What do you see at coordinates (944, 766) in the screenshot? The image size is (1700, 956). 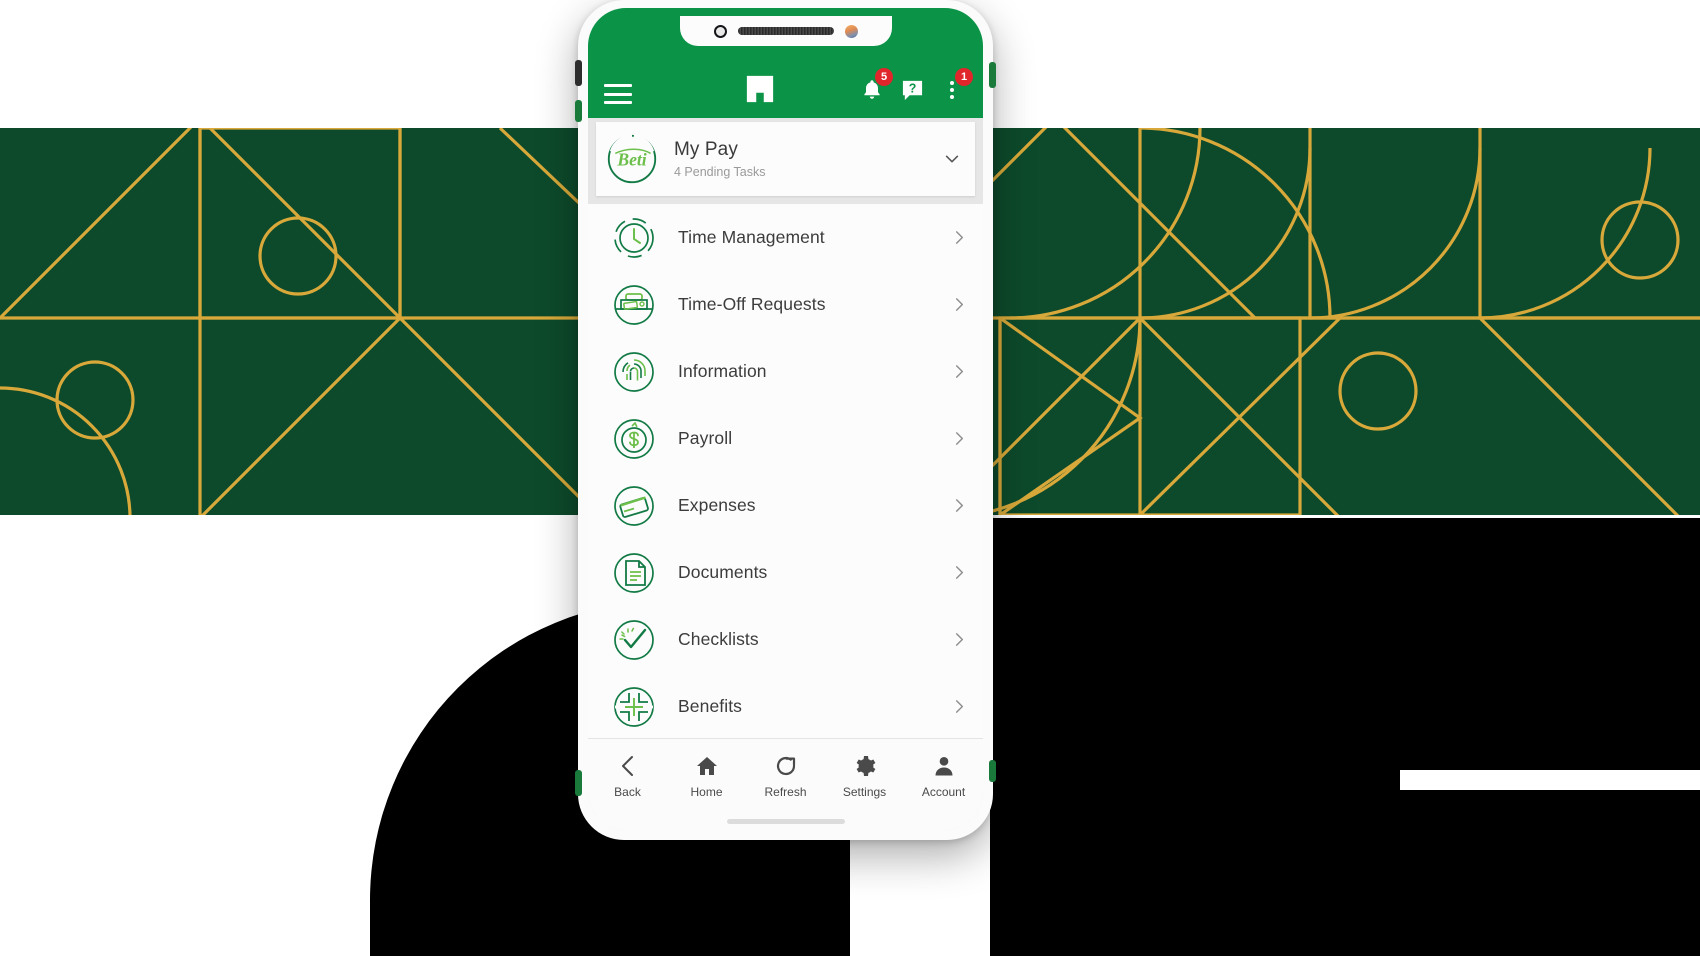 I see `person-icon` at bounding box center [944, 766].